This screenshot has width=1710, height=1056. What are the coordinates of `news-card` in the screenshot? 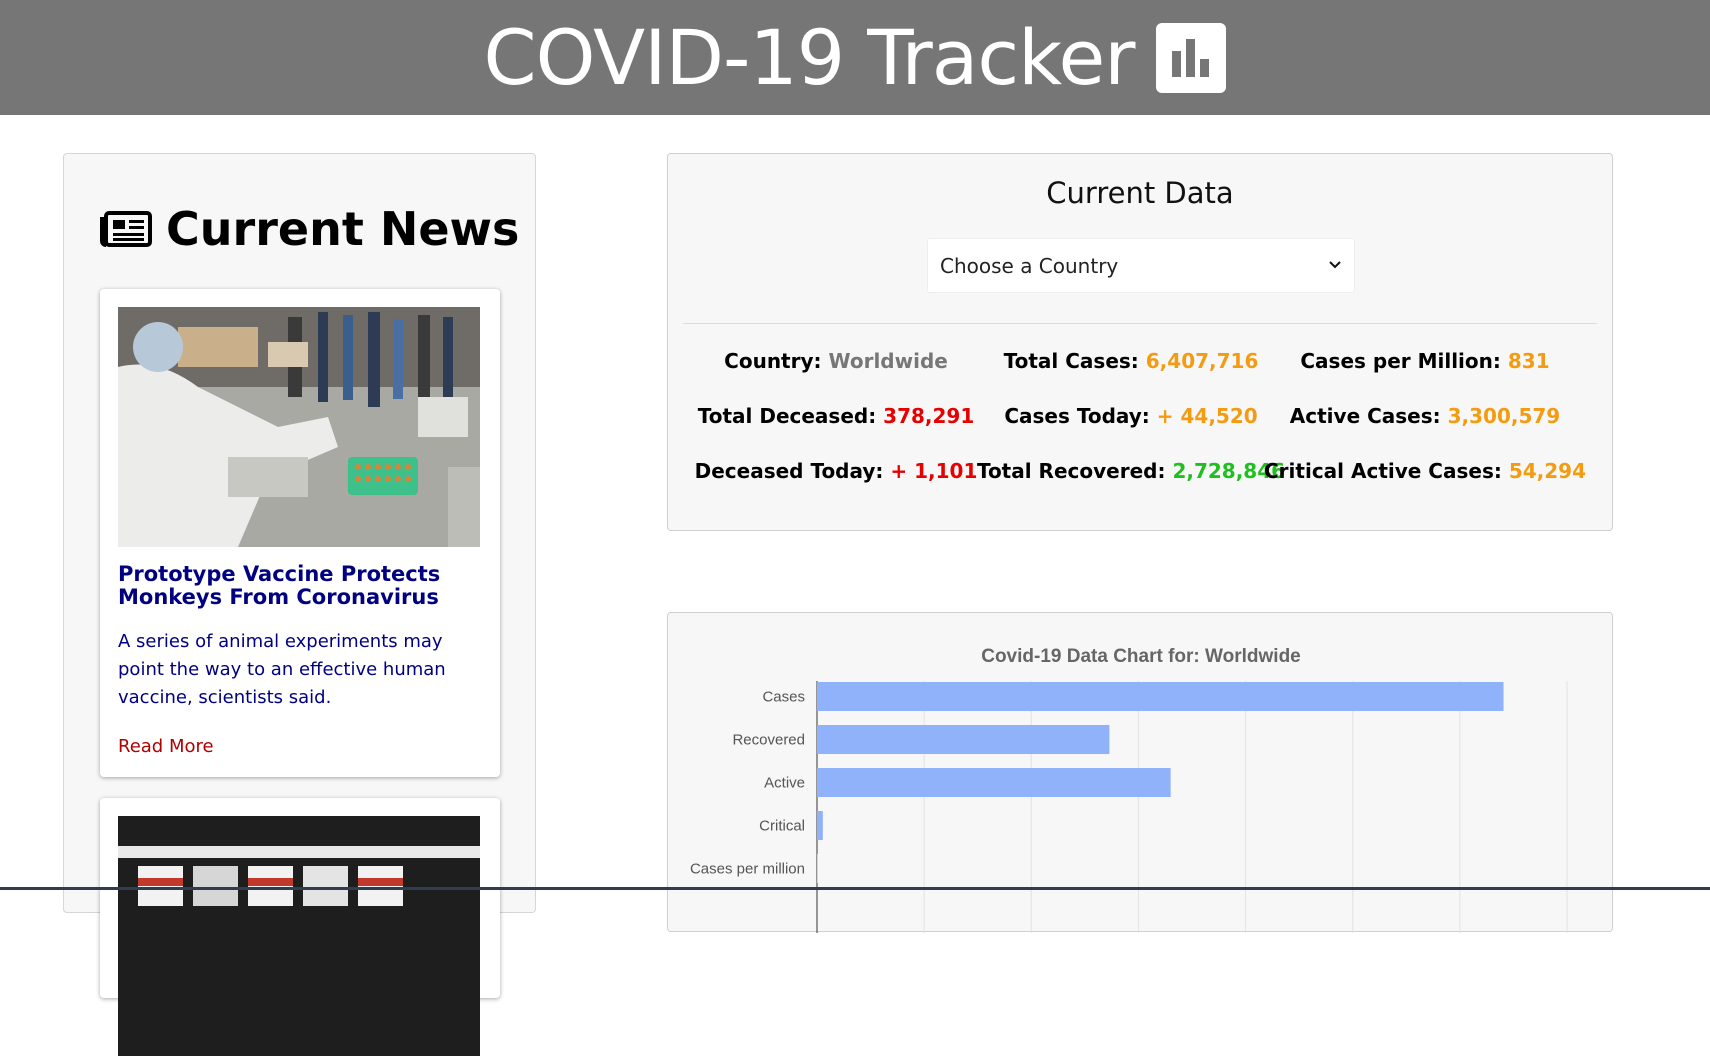 It's located at (300, 927).